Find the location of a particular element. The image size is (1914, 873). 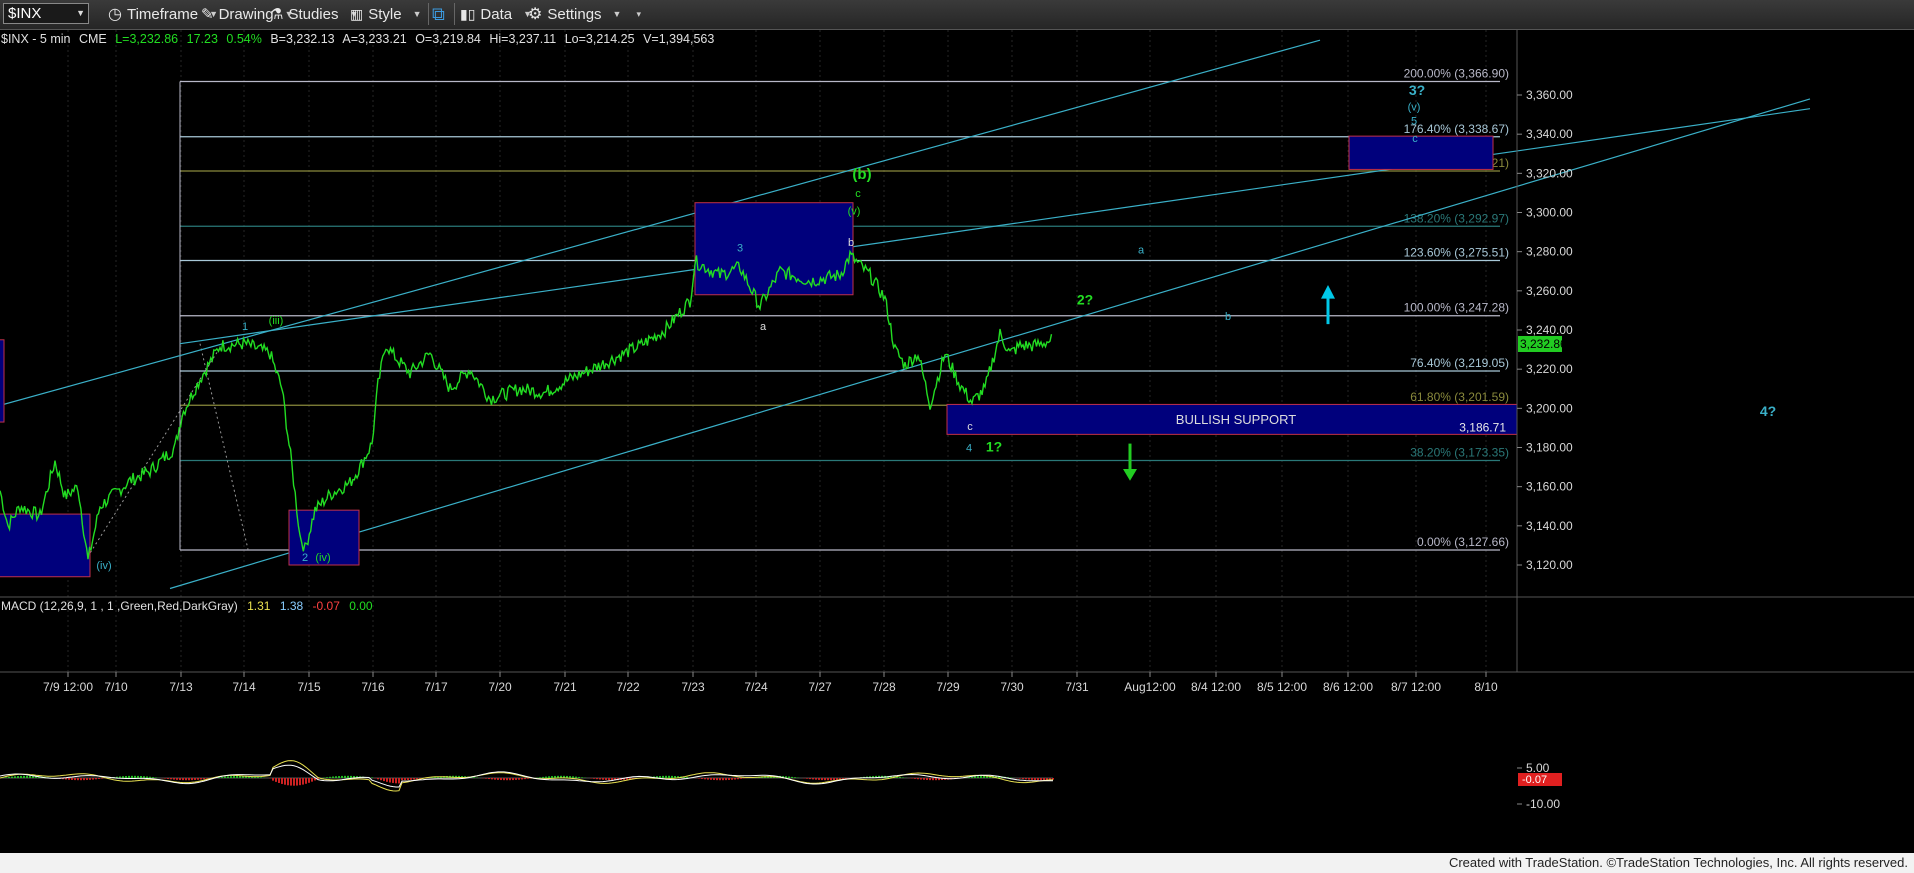

time-label: 8/6 12:00 is located at coordinates (1348, 687).